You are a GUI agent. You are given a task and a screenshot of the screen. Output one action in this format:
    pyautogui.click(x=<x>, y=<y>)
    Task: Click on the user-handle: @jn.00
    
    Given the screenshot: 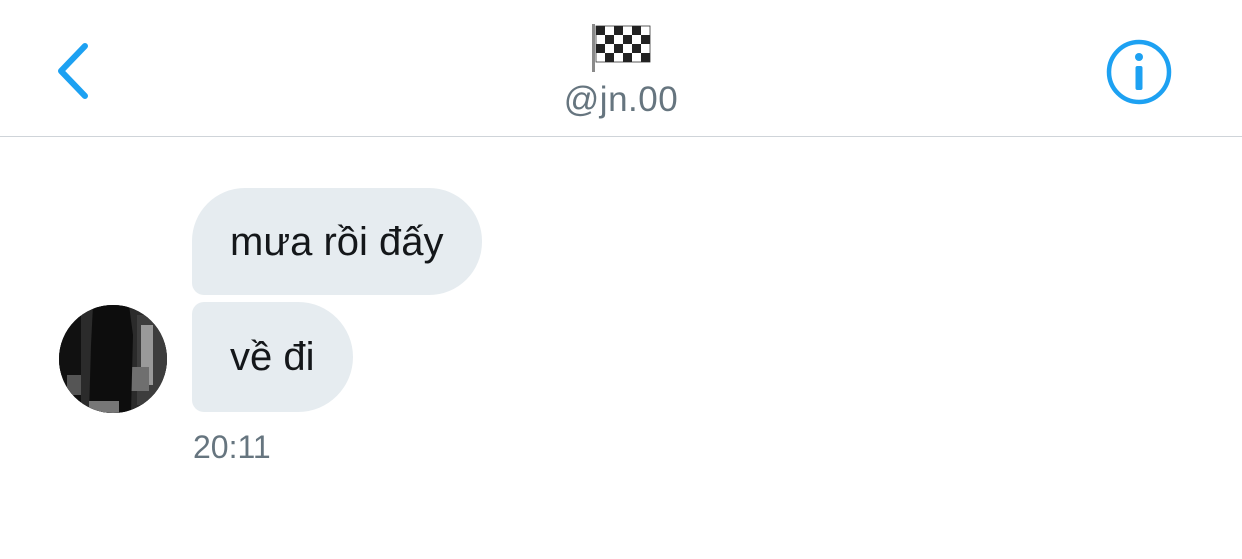 What is the action you would take?
    pyautogui.click(x=621, y=99)
    